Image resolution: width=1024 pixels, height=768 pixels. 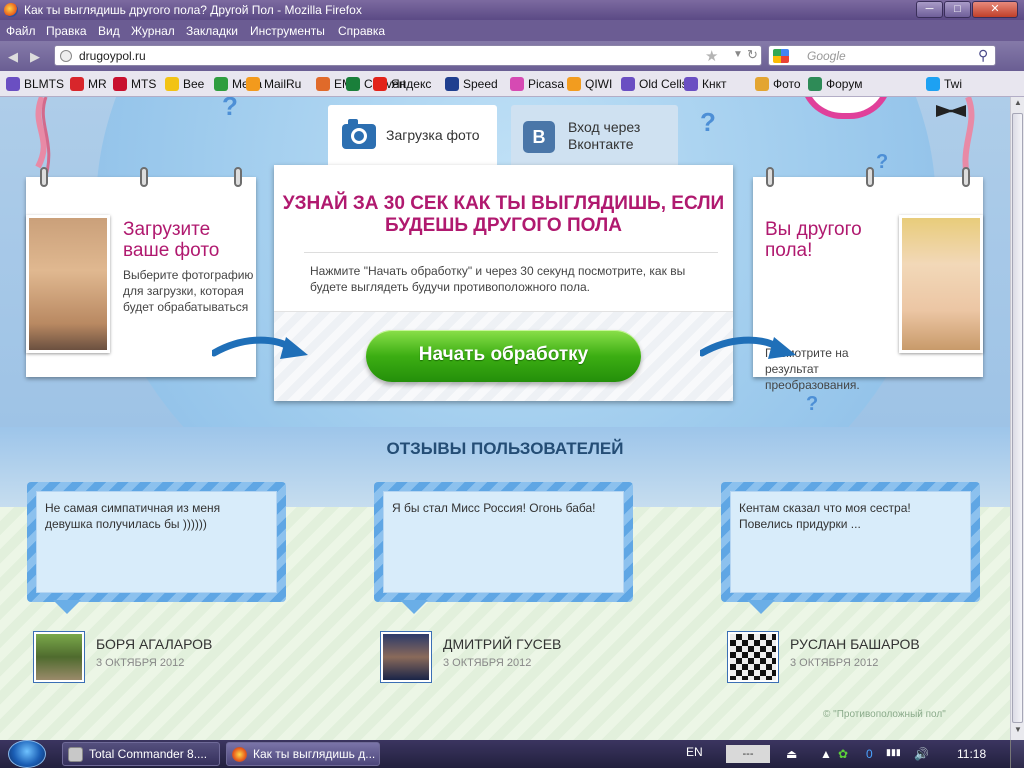 I want to click on bookmark-item: Bee, so click(x=184, y=84).